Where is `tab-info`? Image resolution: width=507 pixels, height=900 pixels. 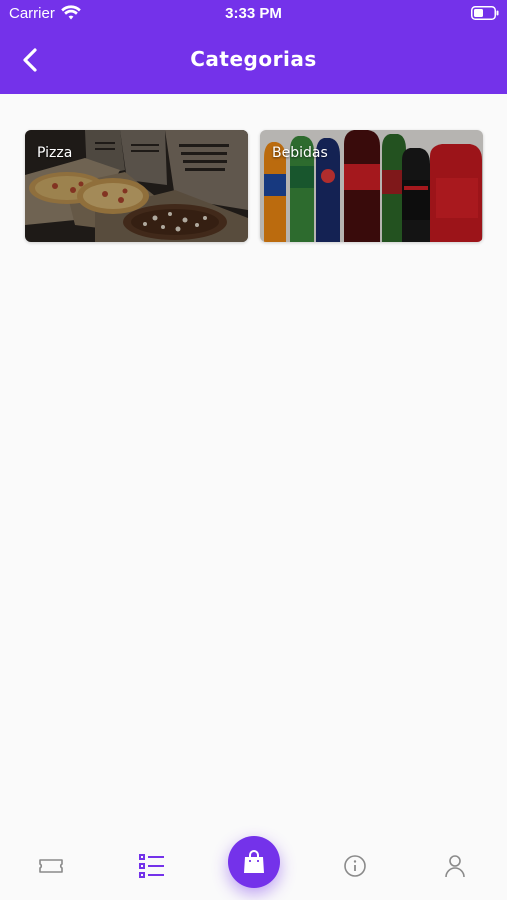 tab-info is located at coordinates (355, 866).